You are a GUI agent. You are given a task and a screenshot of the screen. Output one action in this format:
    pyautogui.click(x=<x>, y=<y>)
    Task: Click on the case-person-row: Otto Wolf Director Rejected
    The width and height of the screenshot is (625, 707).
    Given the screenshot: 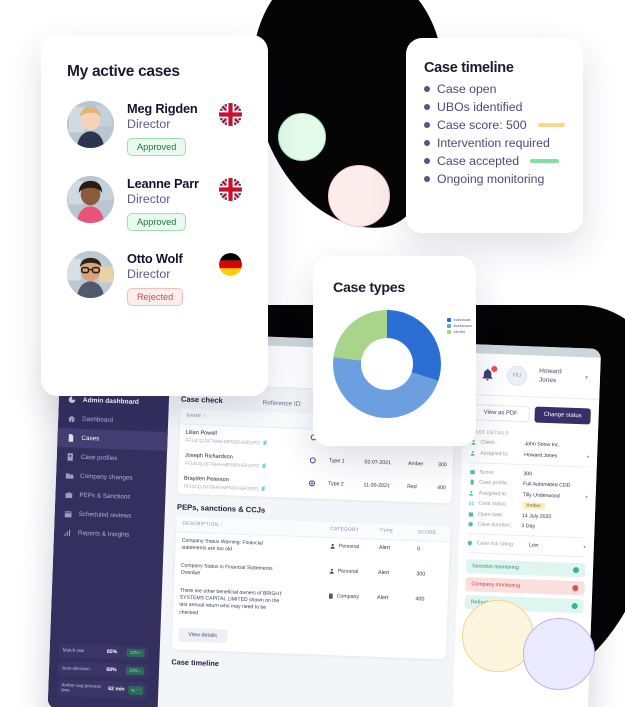 What is the action you would take?
    pyautogui.click(x=154, y=278)
    